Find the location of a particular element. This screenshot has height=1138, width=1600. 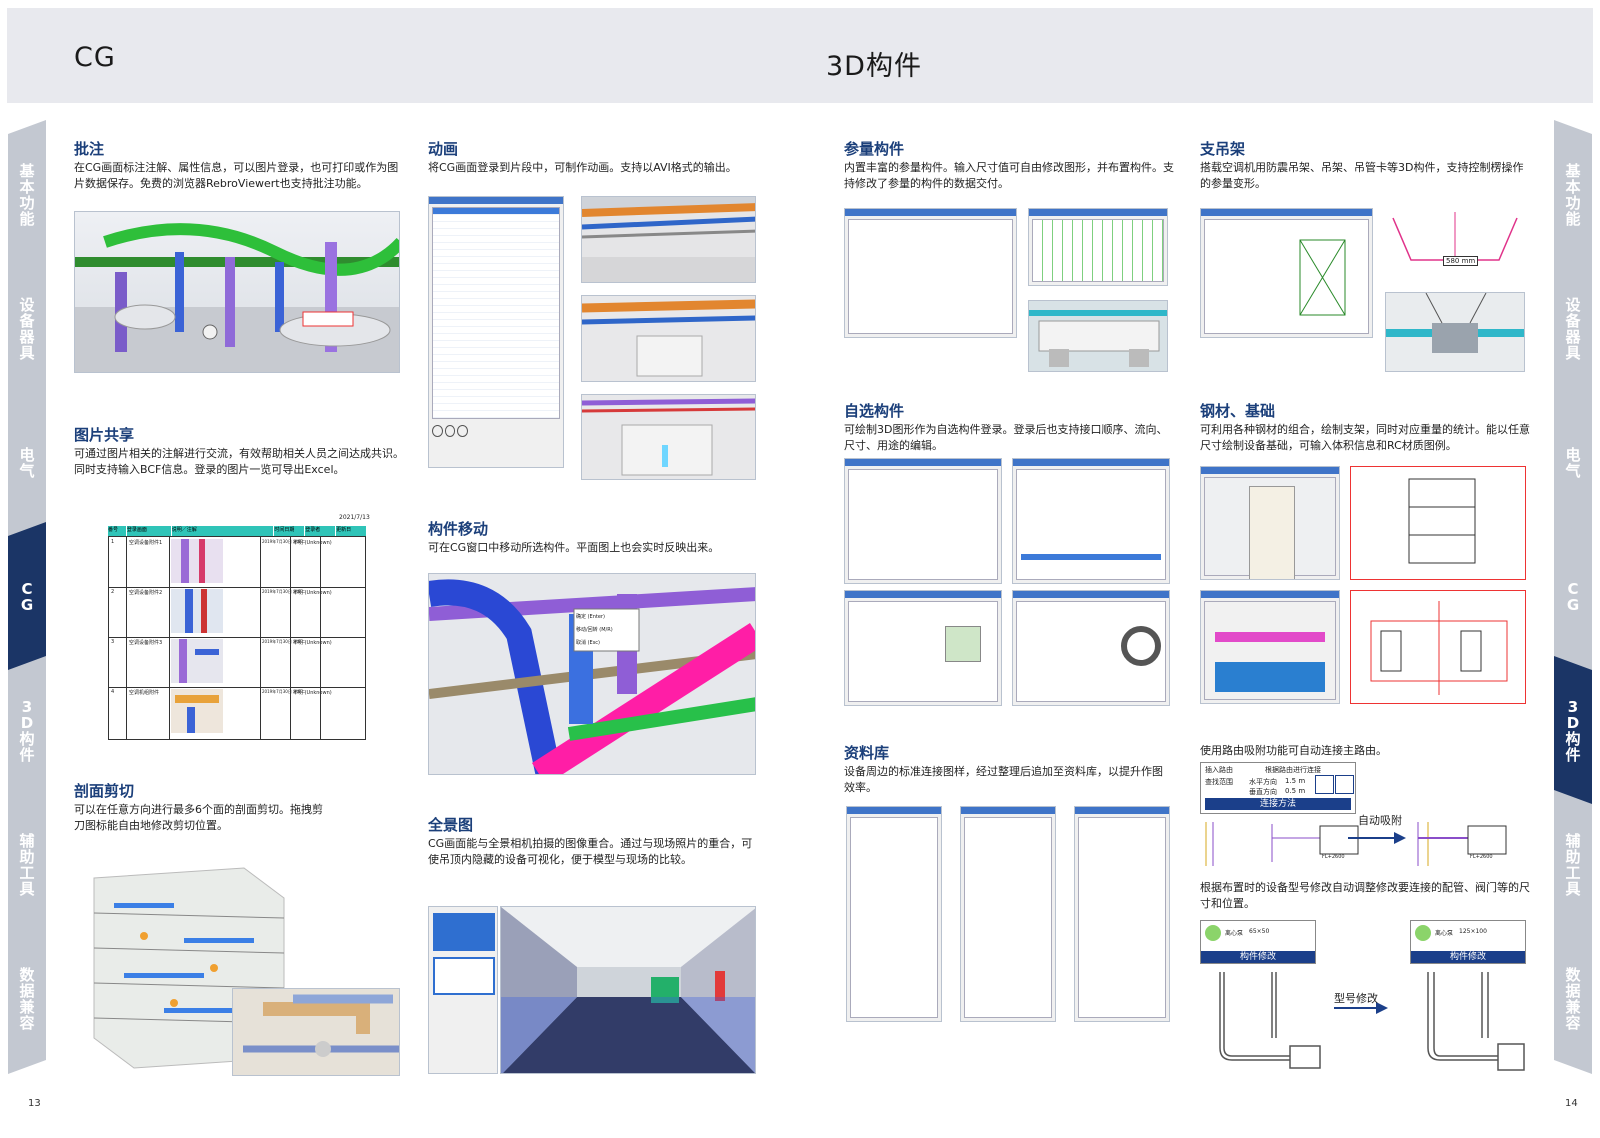

side-tab-electric-right: 电气 is located at coordinates (1573, 463).